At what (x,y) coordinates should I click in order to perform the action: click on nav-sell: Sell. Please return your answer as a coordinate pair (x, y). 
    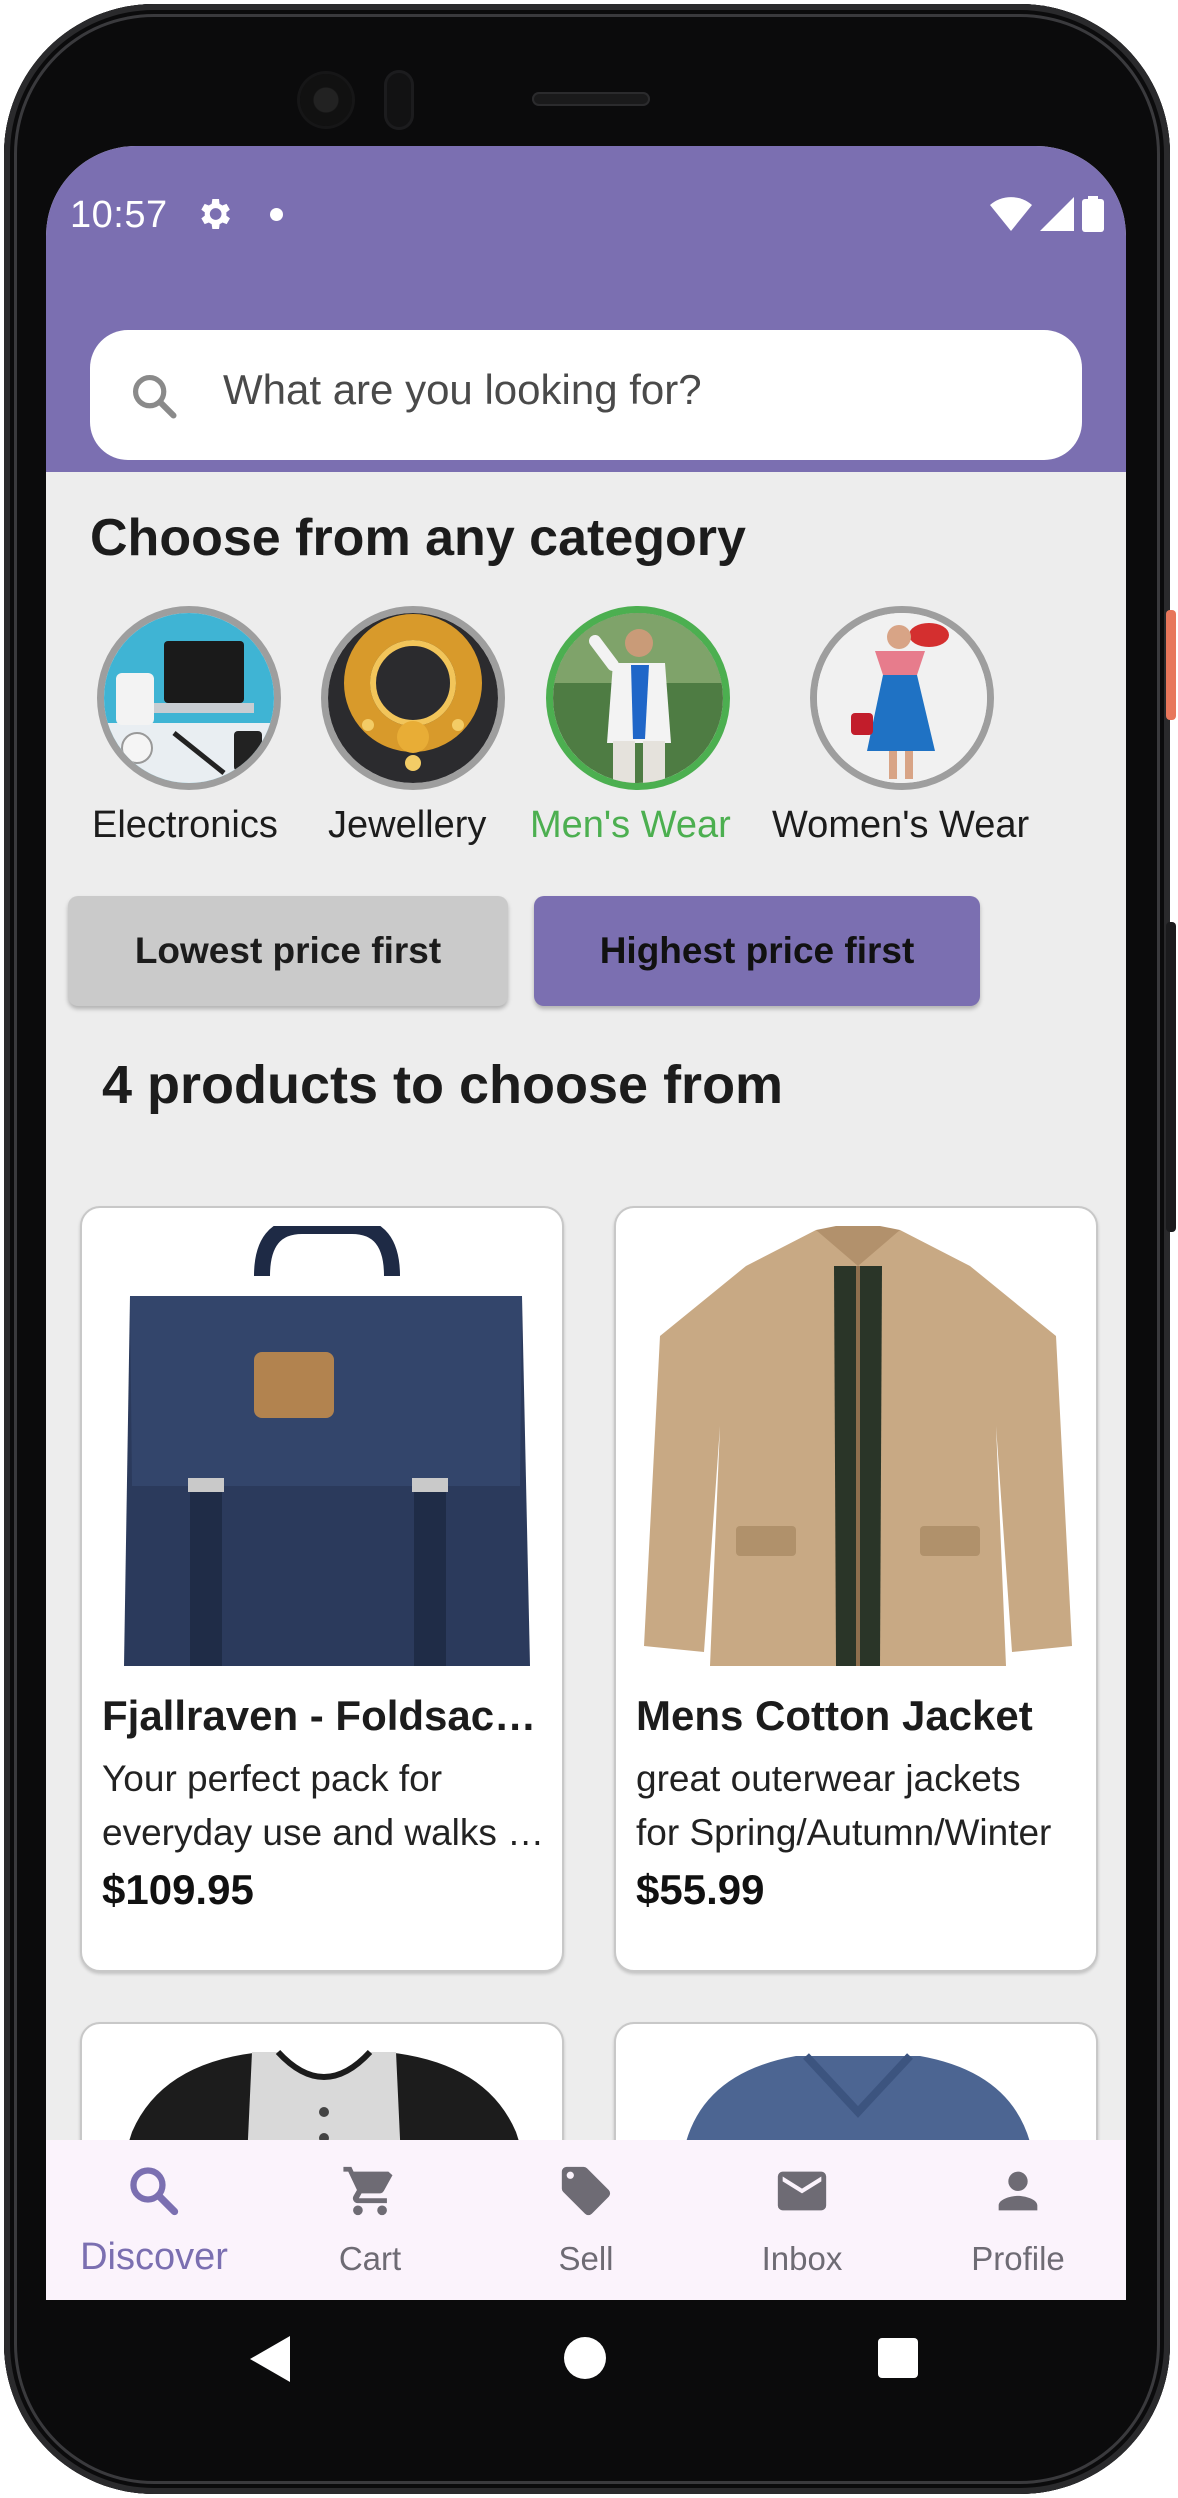
    Looking at the image, I should click on (586, 2220).